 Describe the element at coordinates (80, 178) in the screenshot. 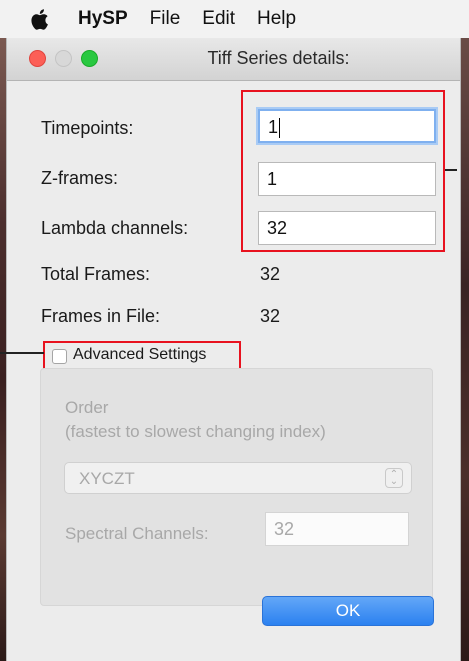

I see `zframes-label: Z-frames:` at that location.